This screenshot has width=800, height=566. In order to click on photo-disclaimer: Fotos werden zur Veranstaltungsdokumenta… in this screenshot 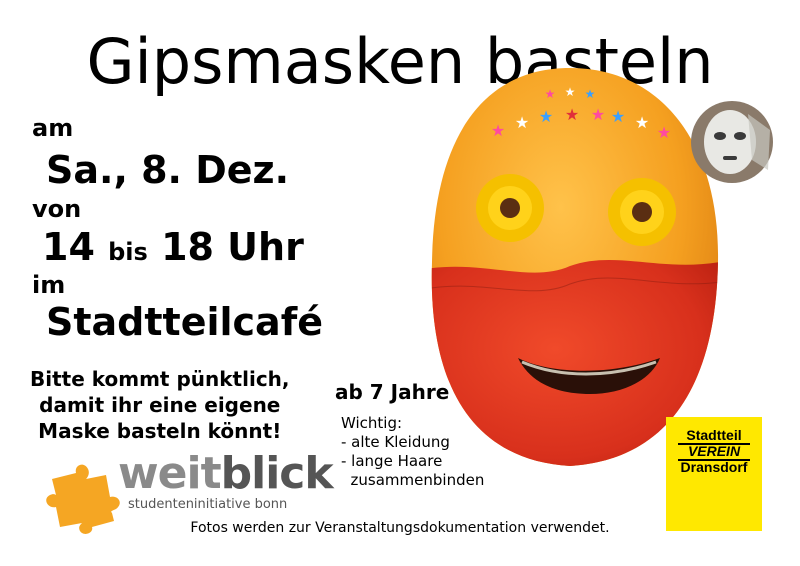, I will do `click(400, 528)`.